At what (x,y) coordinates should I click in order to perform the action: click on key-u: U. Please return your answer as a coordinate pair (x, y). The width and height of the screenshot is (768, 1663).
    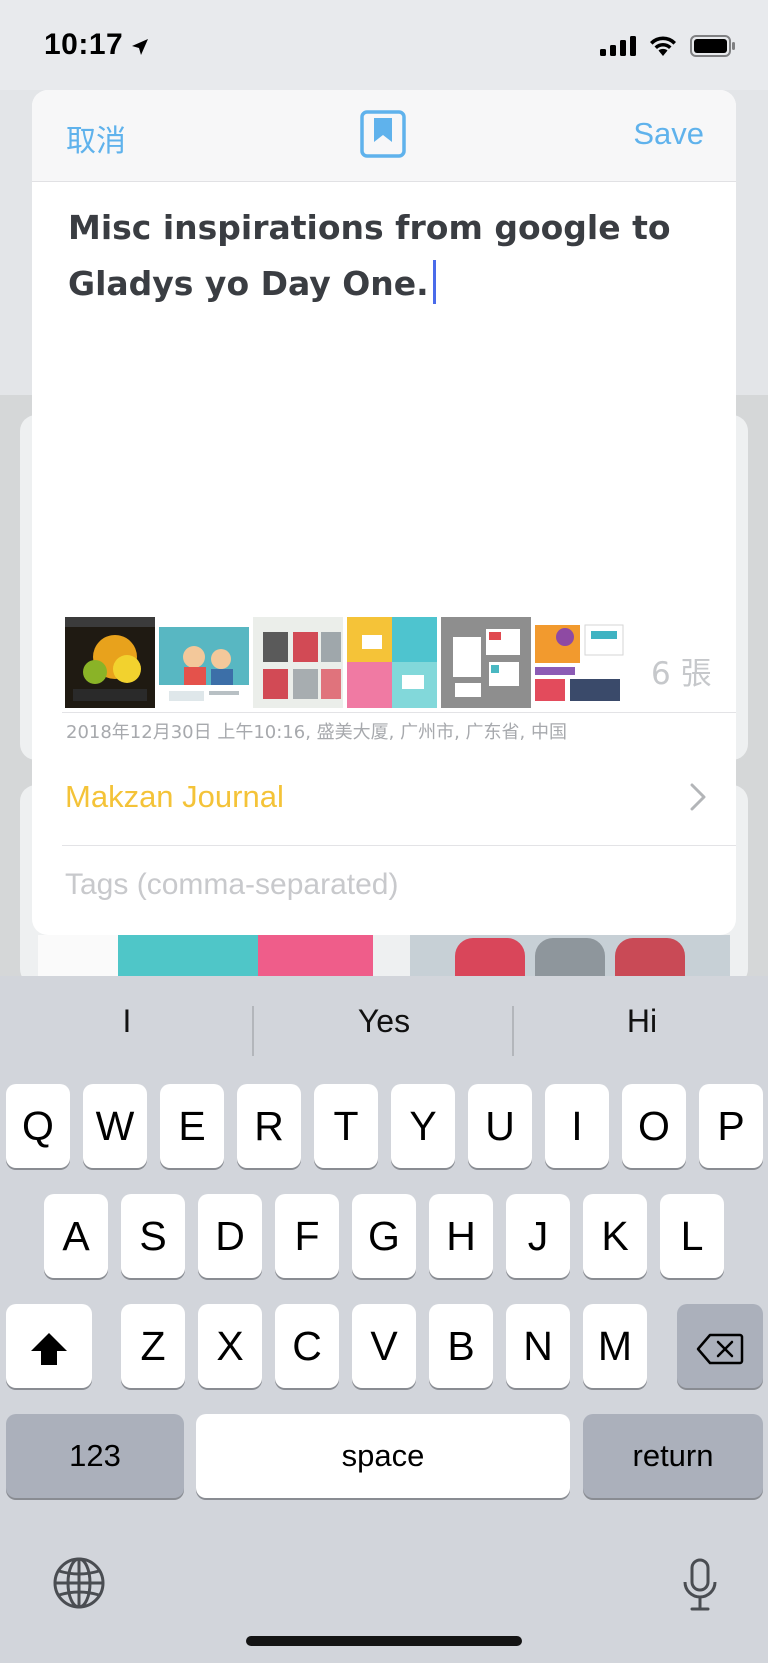
    Looking at the image, I should click on (500, 1126).